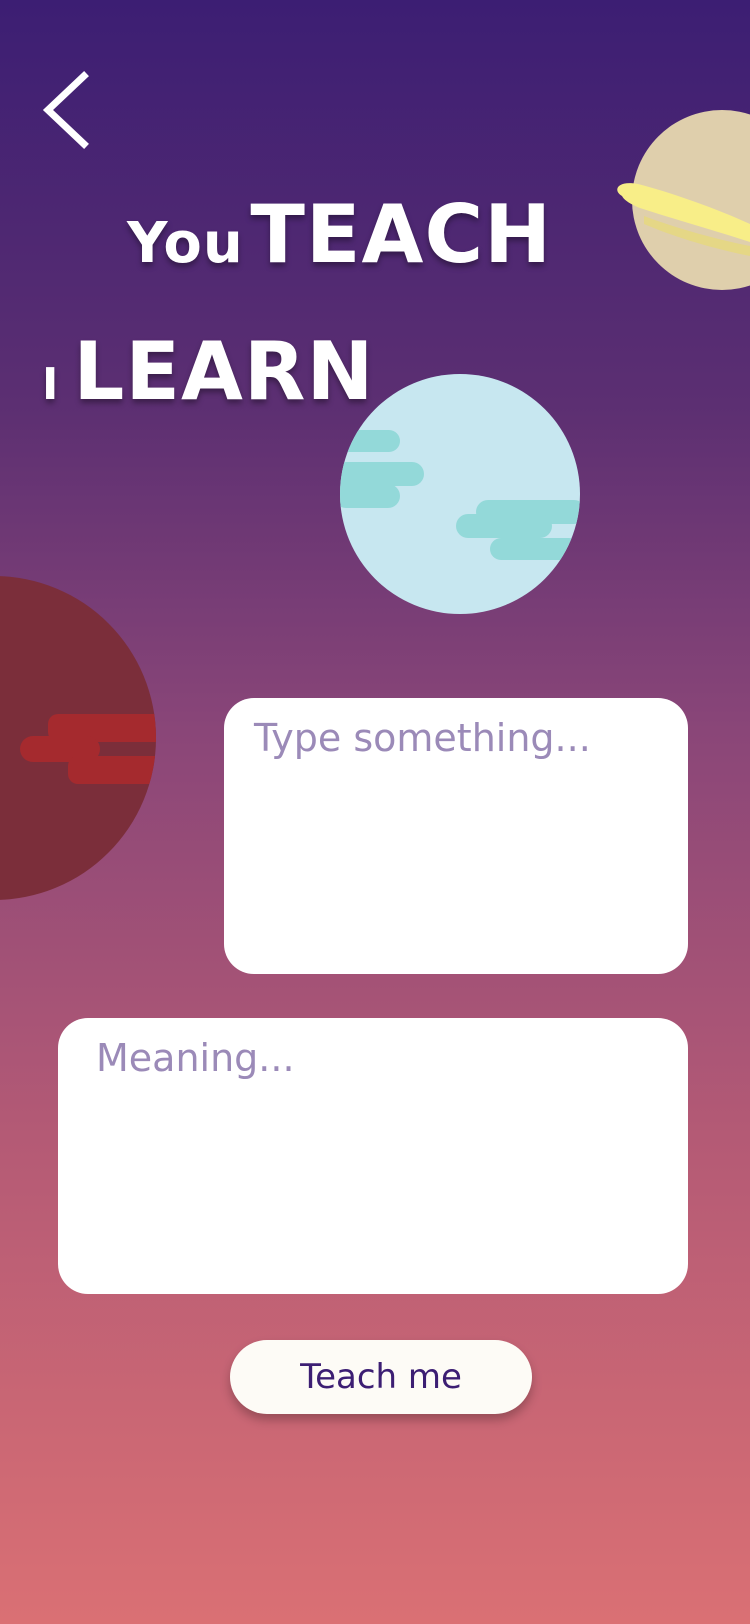 This screenshot has width=750, height=1624. Describe the element at coordinates (460, 494) in the screenshot. I see `blue-planet-illustration` at that location.